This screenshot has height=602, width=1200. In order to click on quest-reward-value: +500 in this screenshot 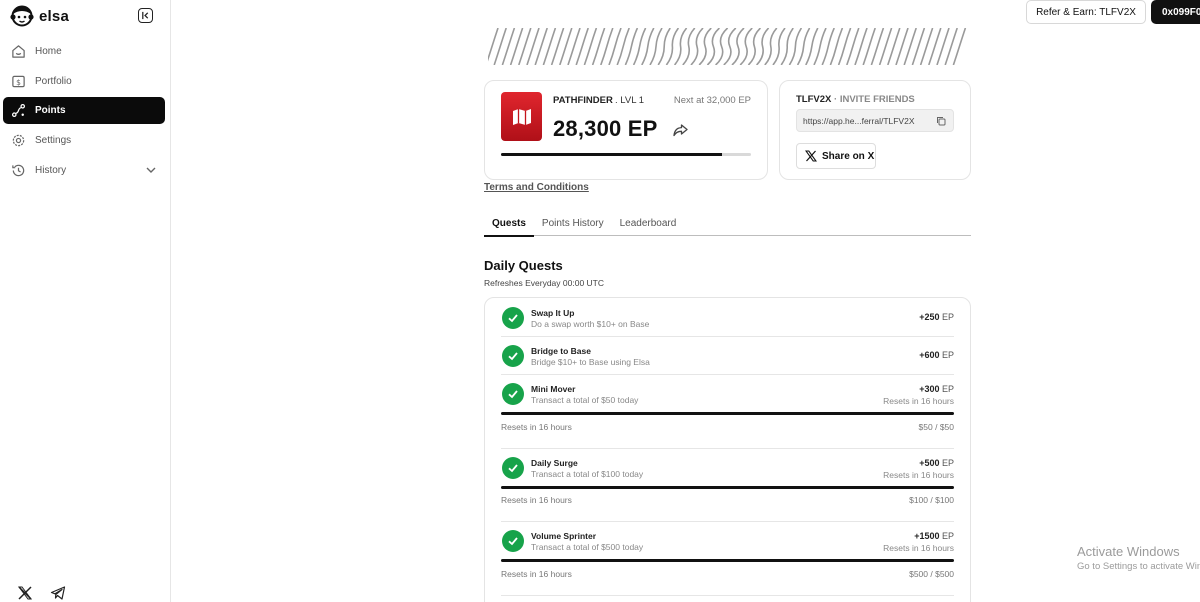, I will do `click(929, 463)`.